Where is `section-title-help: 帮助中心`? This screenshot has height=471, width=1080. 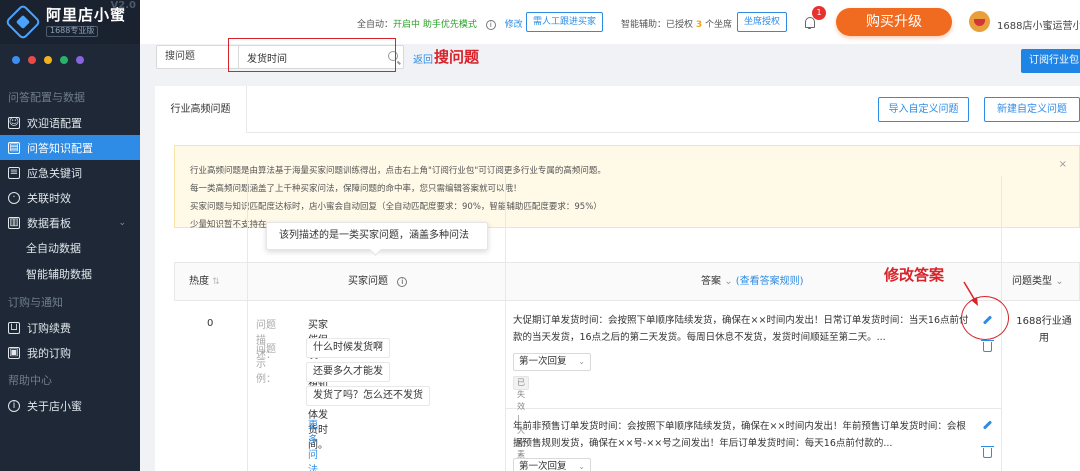
section-title-help: 帮助中心 is located at coordinates (30, 380).